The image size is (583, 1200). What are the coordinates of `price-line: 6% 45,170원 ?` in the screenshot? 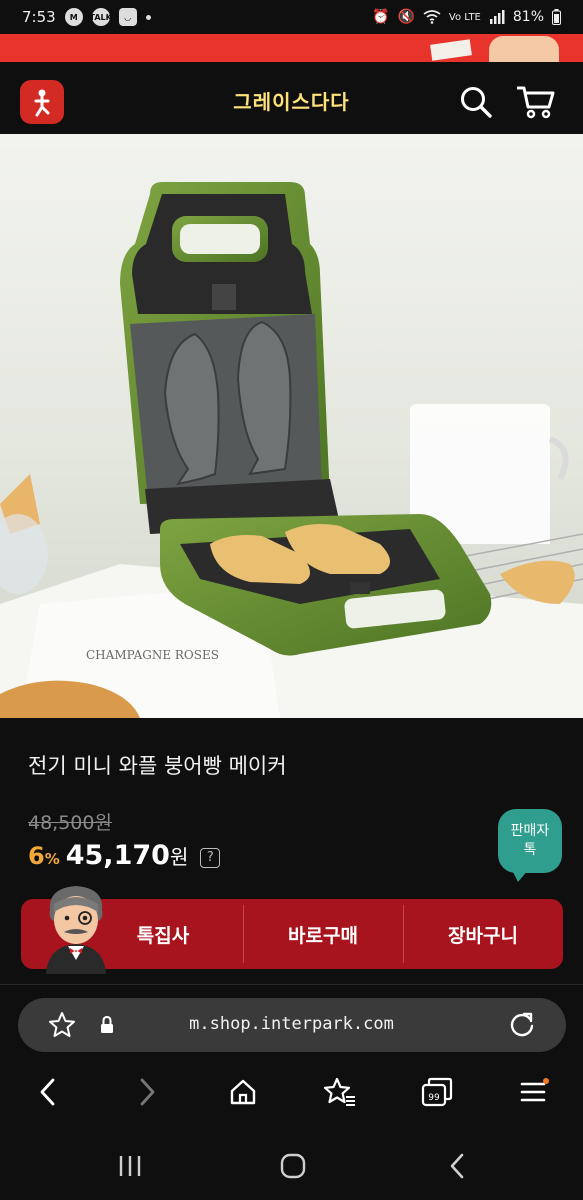 It's located at (124, 855).